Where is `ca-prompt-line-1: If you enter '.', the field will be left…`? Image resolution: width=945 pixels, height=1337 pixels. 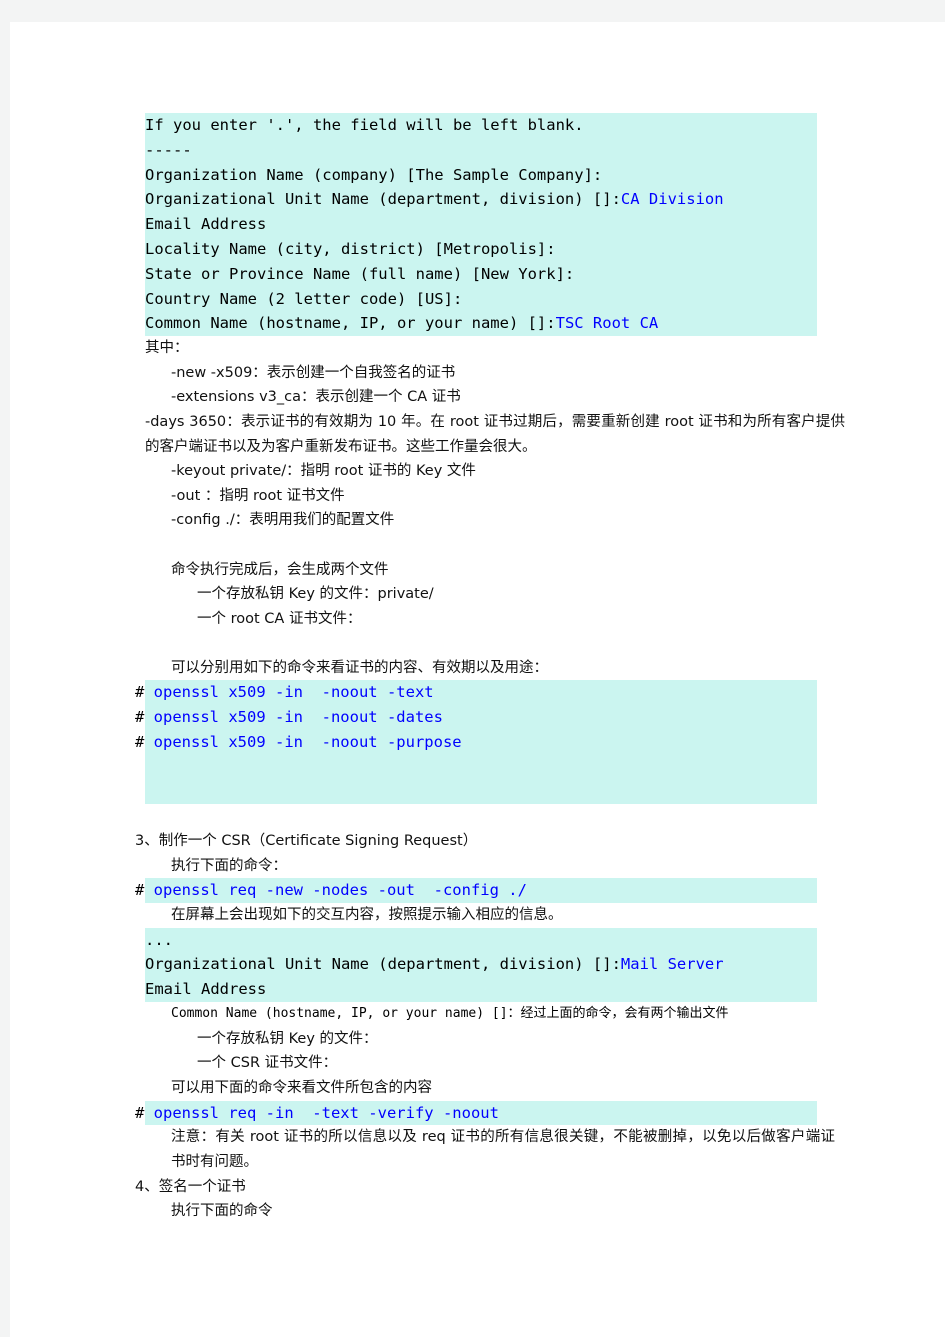 ca-prompt-line-1: If you enter '.', the field will be left… is located at coordinates (364, 125).